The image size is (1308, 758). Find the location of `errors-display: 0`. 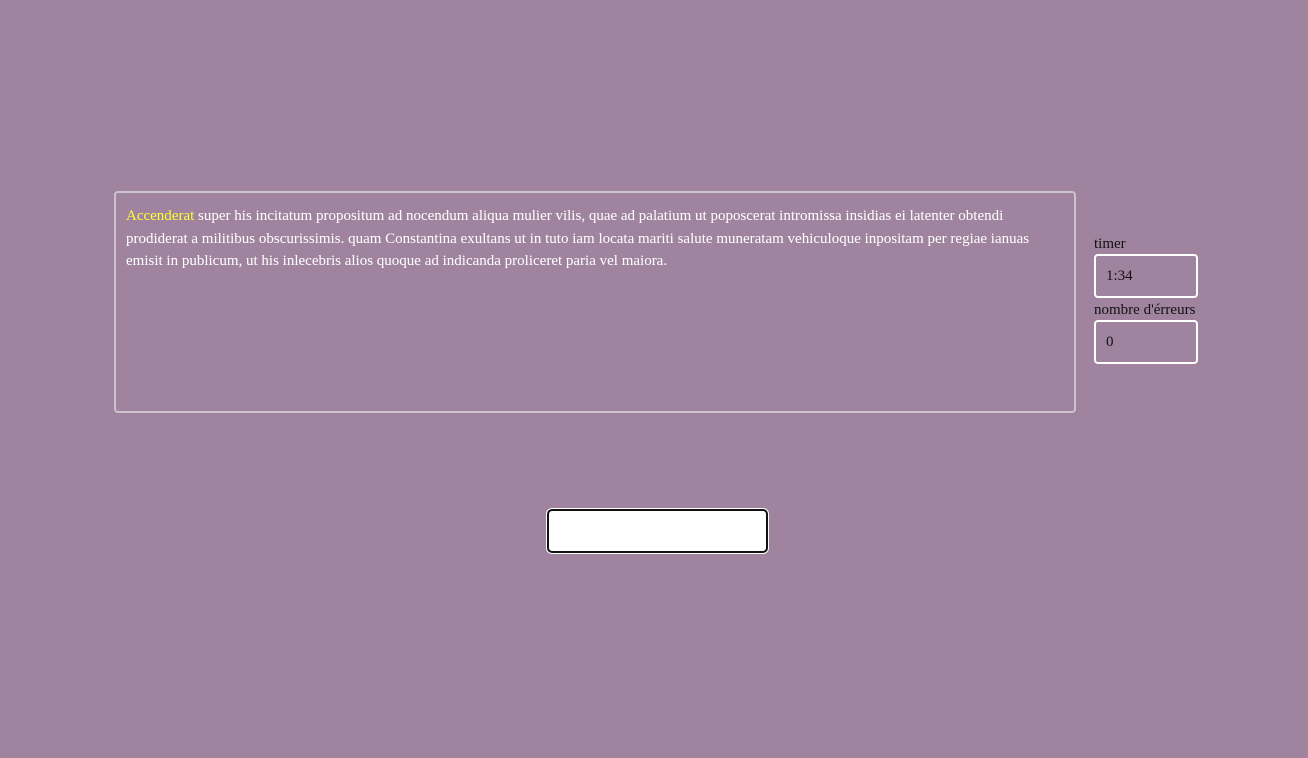

errors-display: 0 is located at coordinates (1146, 342).